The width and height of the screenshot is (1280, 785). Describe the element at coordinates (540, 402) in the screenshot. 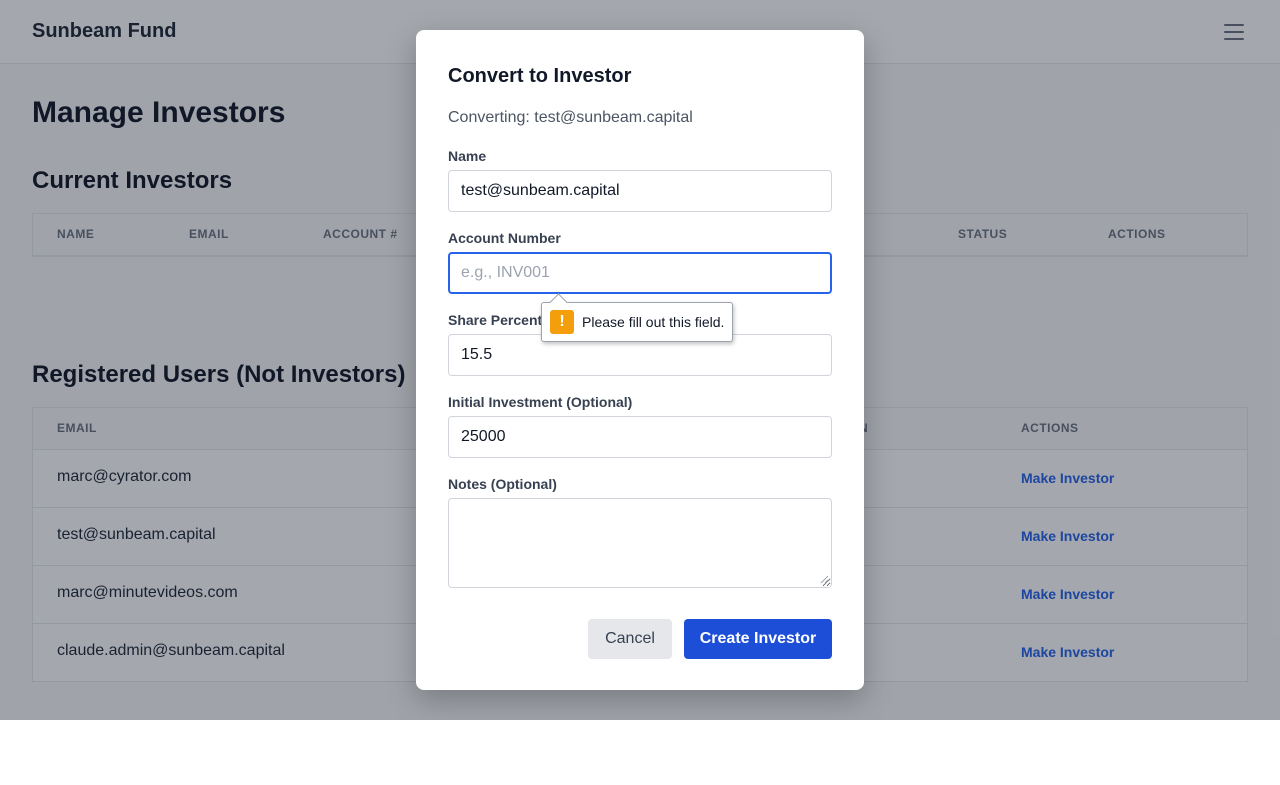

I see `initial-investment-label: Initial Investment (Optional)` at that location.